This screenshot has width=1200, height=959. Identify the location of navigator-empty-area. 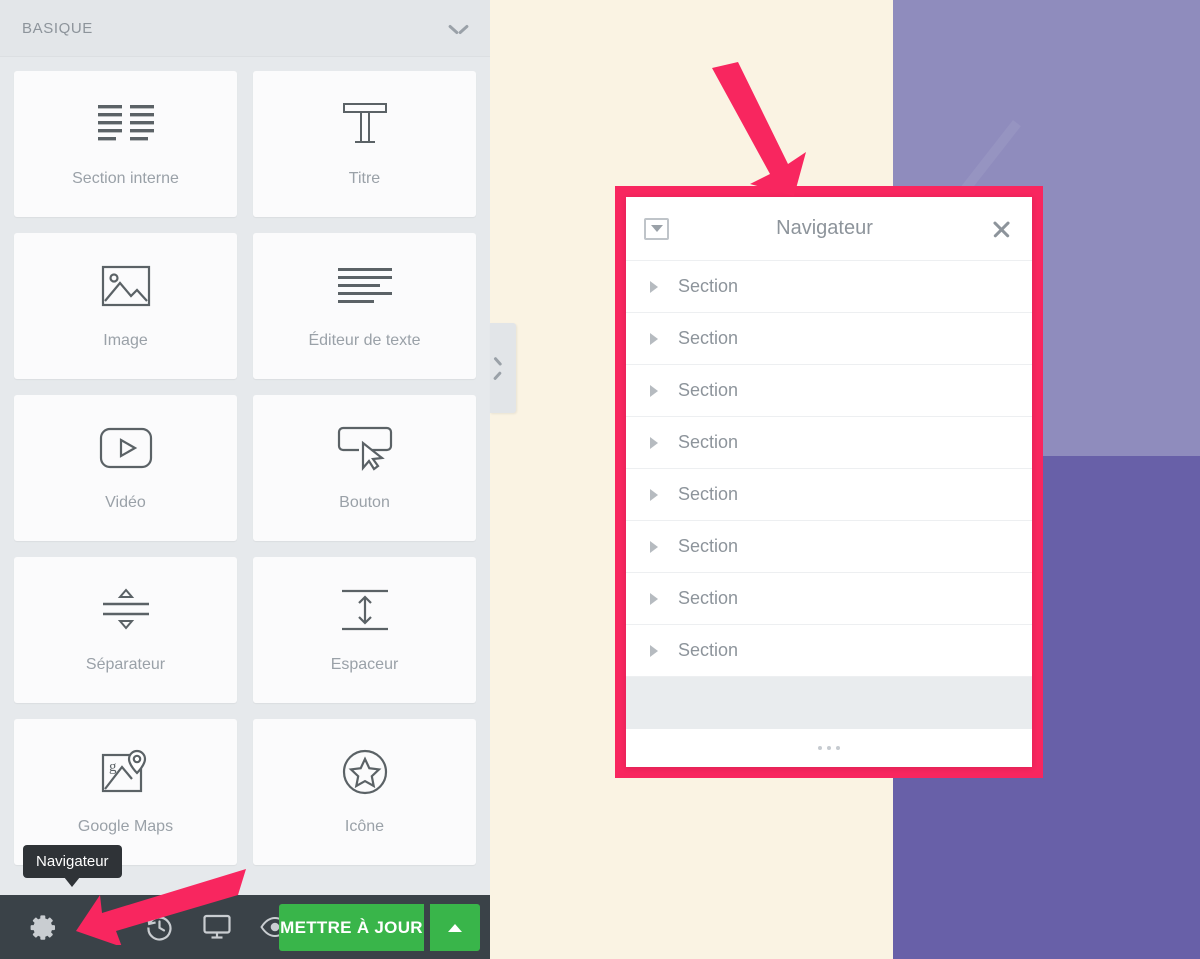
(829, 703).